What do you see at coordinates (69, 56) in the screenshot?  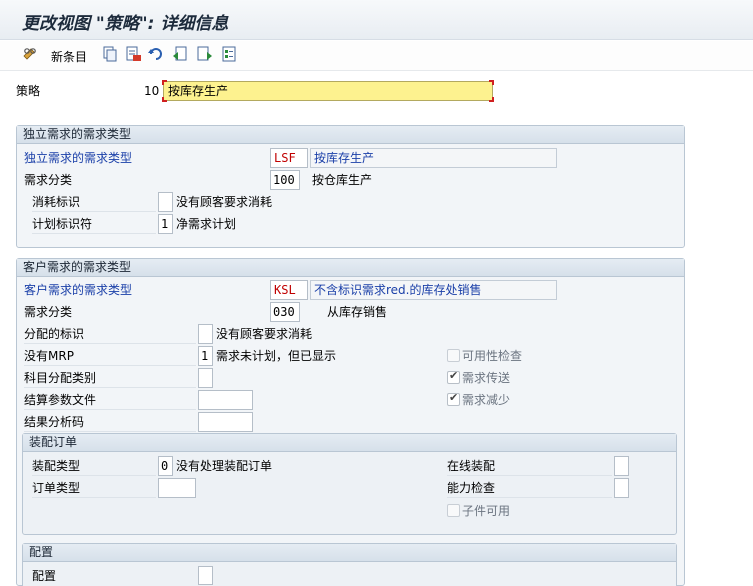 I see `new-entries-button: 新条目` at bounding box center [69, 56].